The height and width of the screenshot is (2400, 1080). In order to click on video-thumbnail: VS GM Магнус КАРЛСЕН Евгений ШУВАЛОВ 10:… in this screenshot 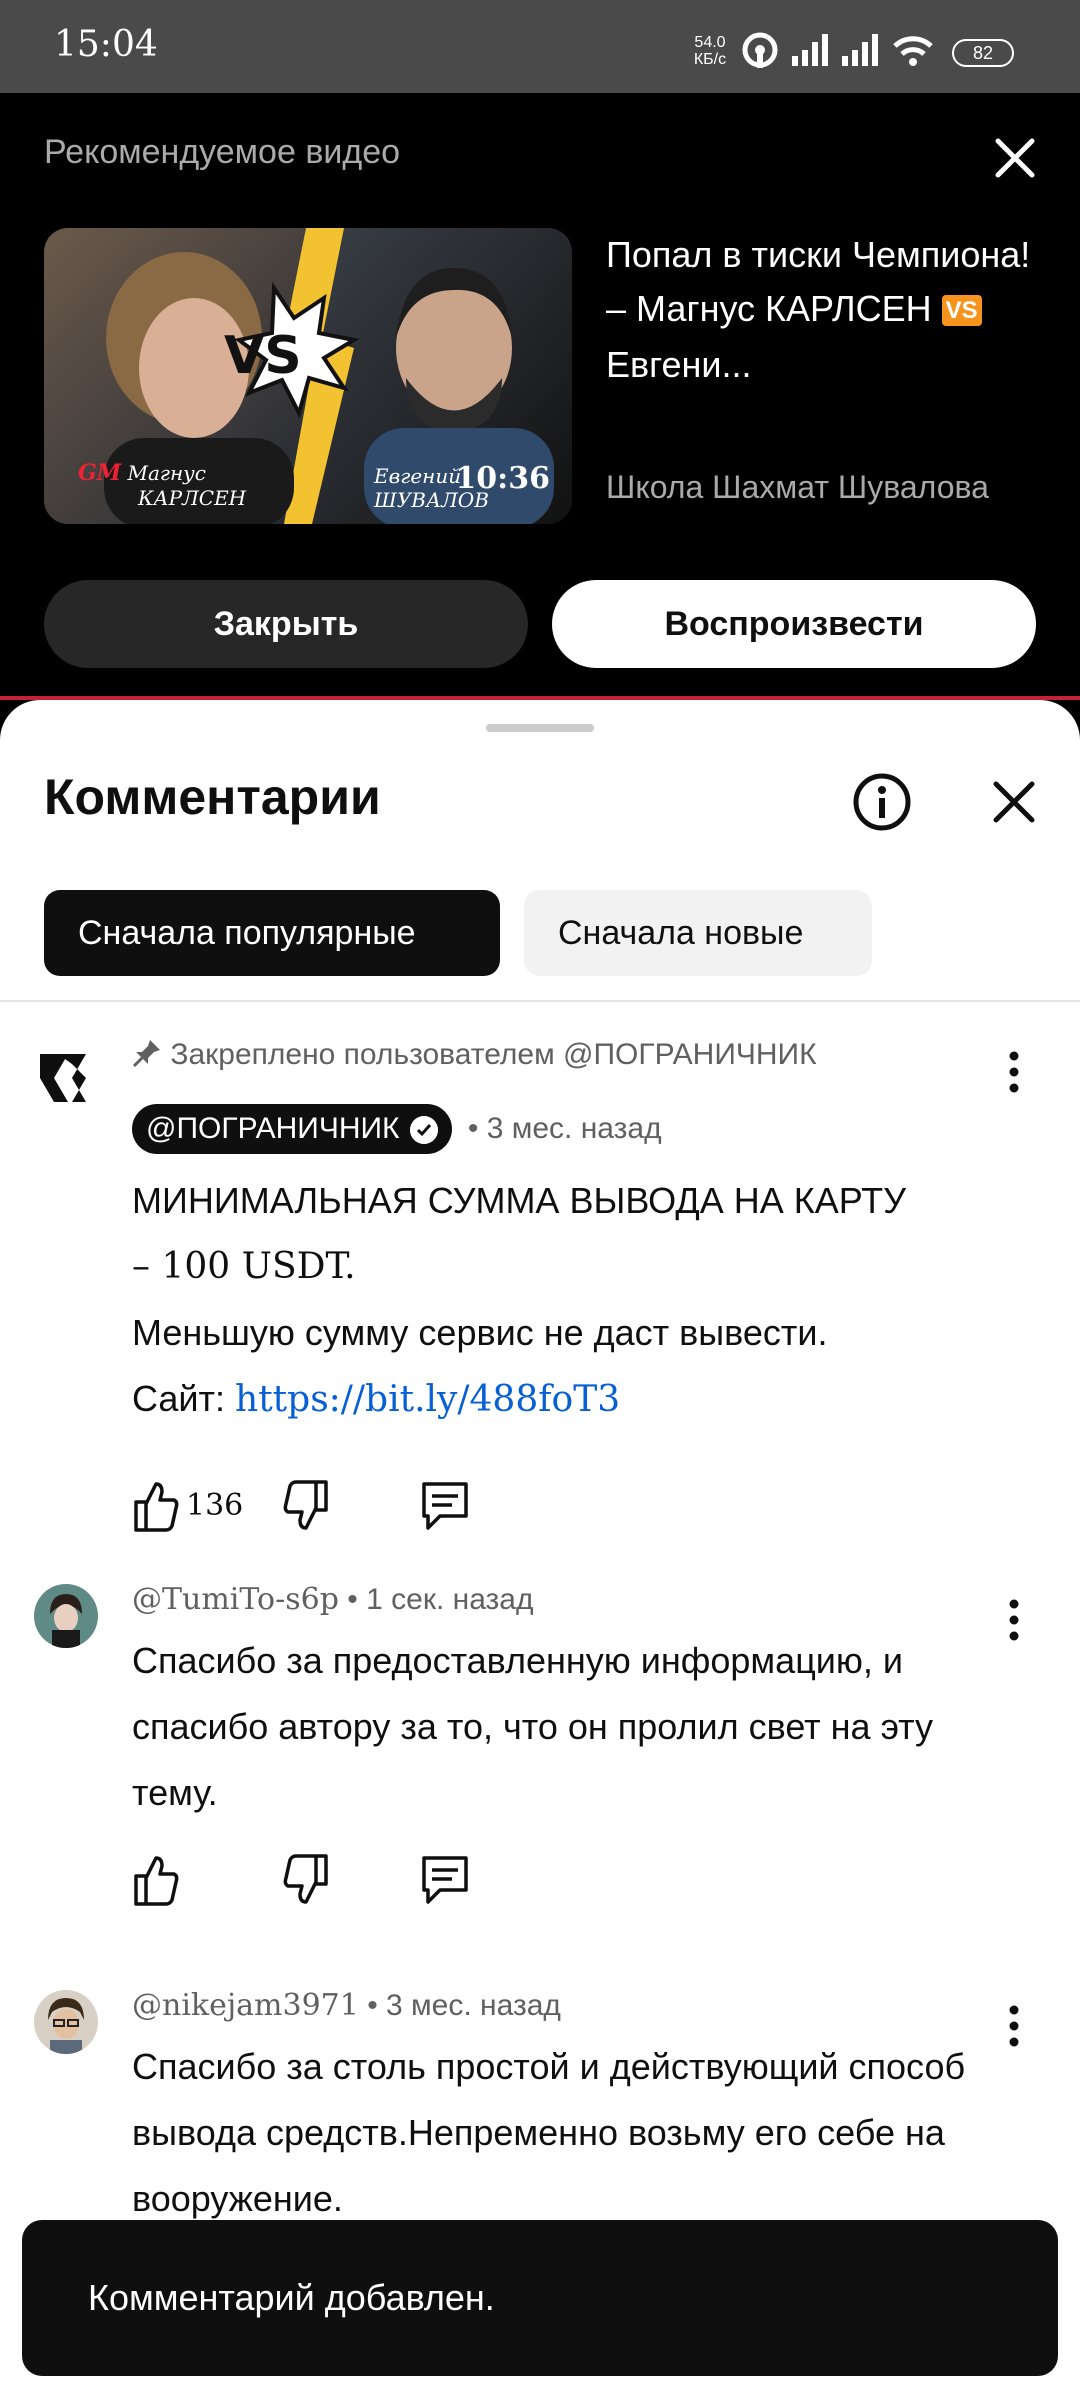, I will do `click(308, 376)`.